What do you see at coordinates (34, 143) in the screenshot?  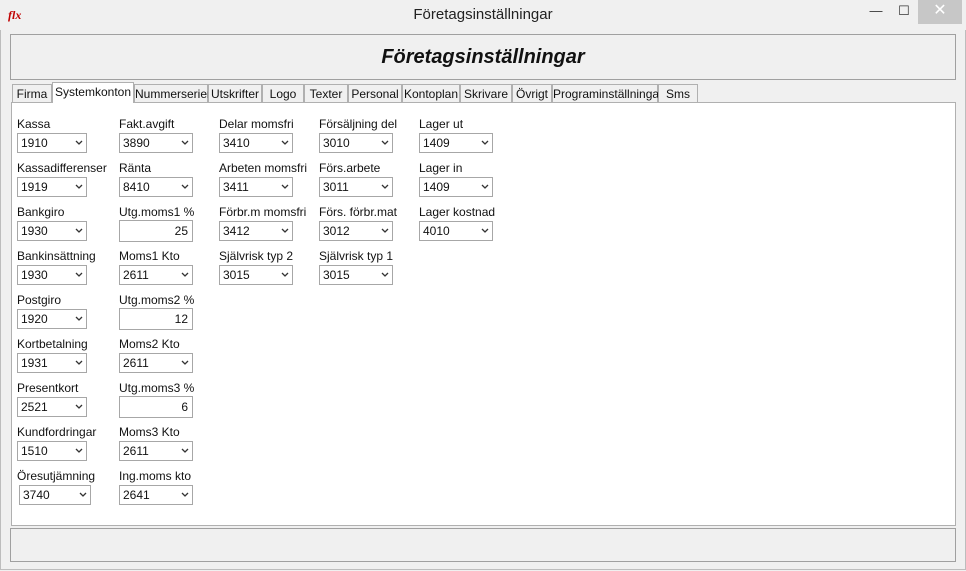 I see `kassa-value: 1910` at bounding box center [34, 143].